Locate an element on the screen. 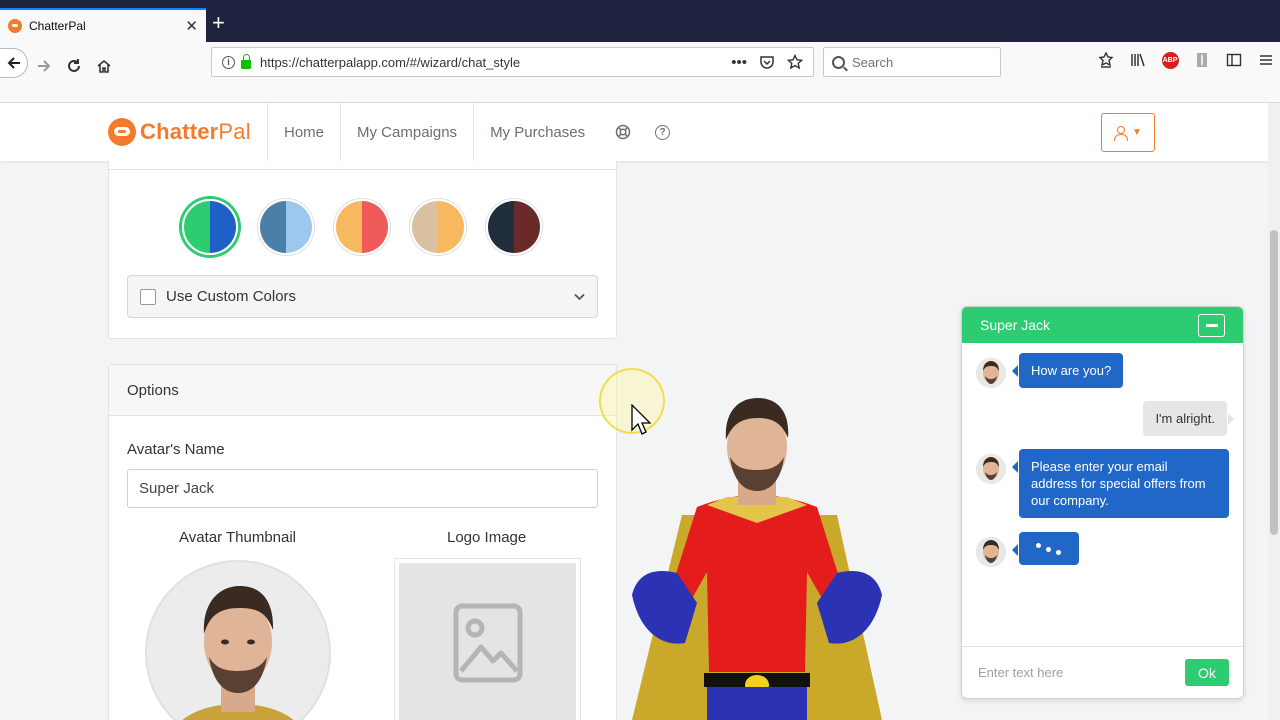 Image resolution: width=1280 pixels, height=720 pixels. user-menu-button: ▼ is located at coordinates (1128, 132).